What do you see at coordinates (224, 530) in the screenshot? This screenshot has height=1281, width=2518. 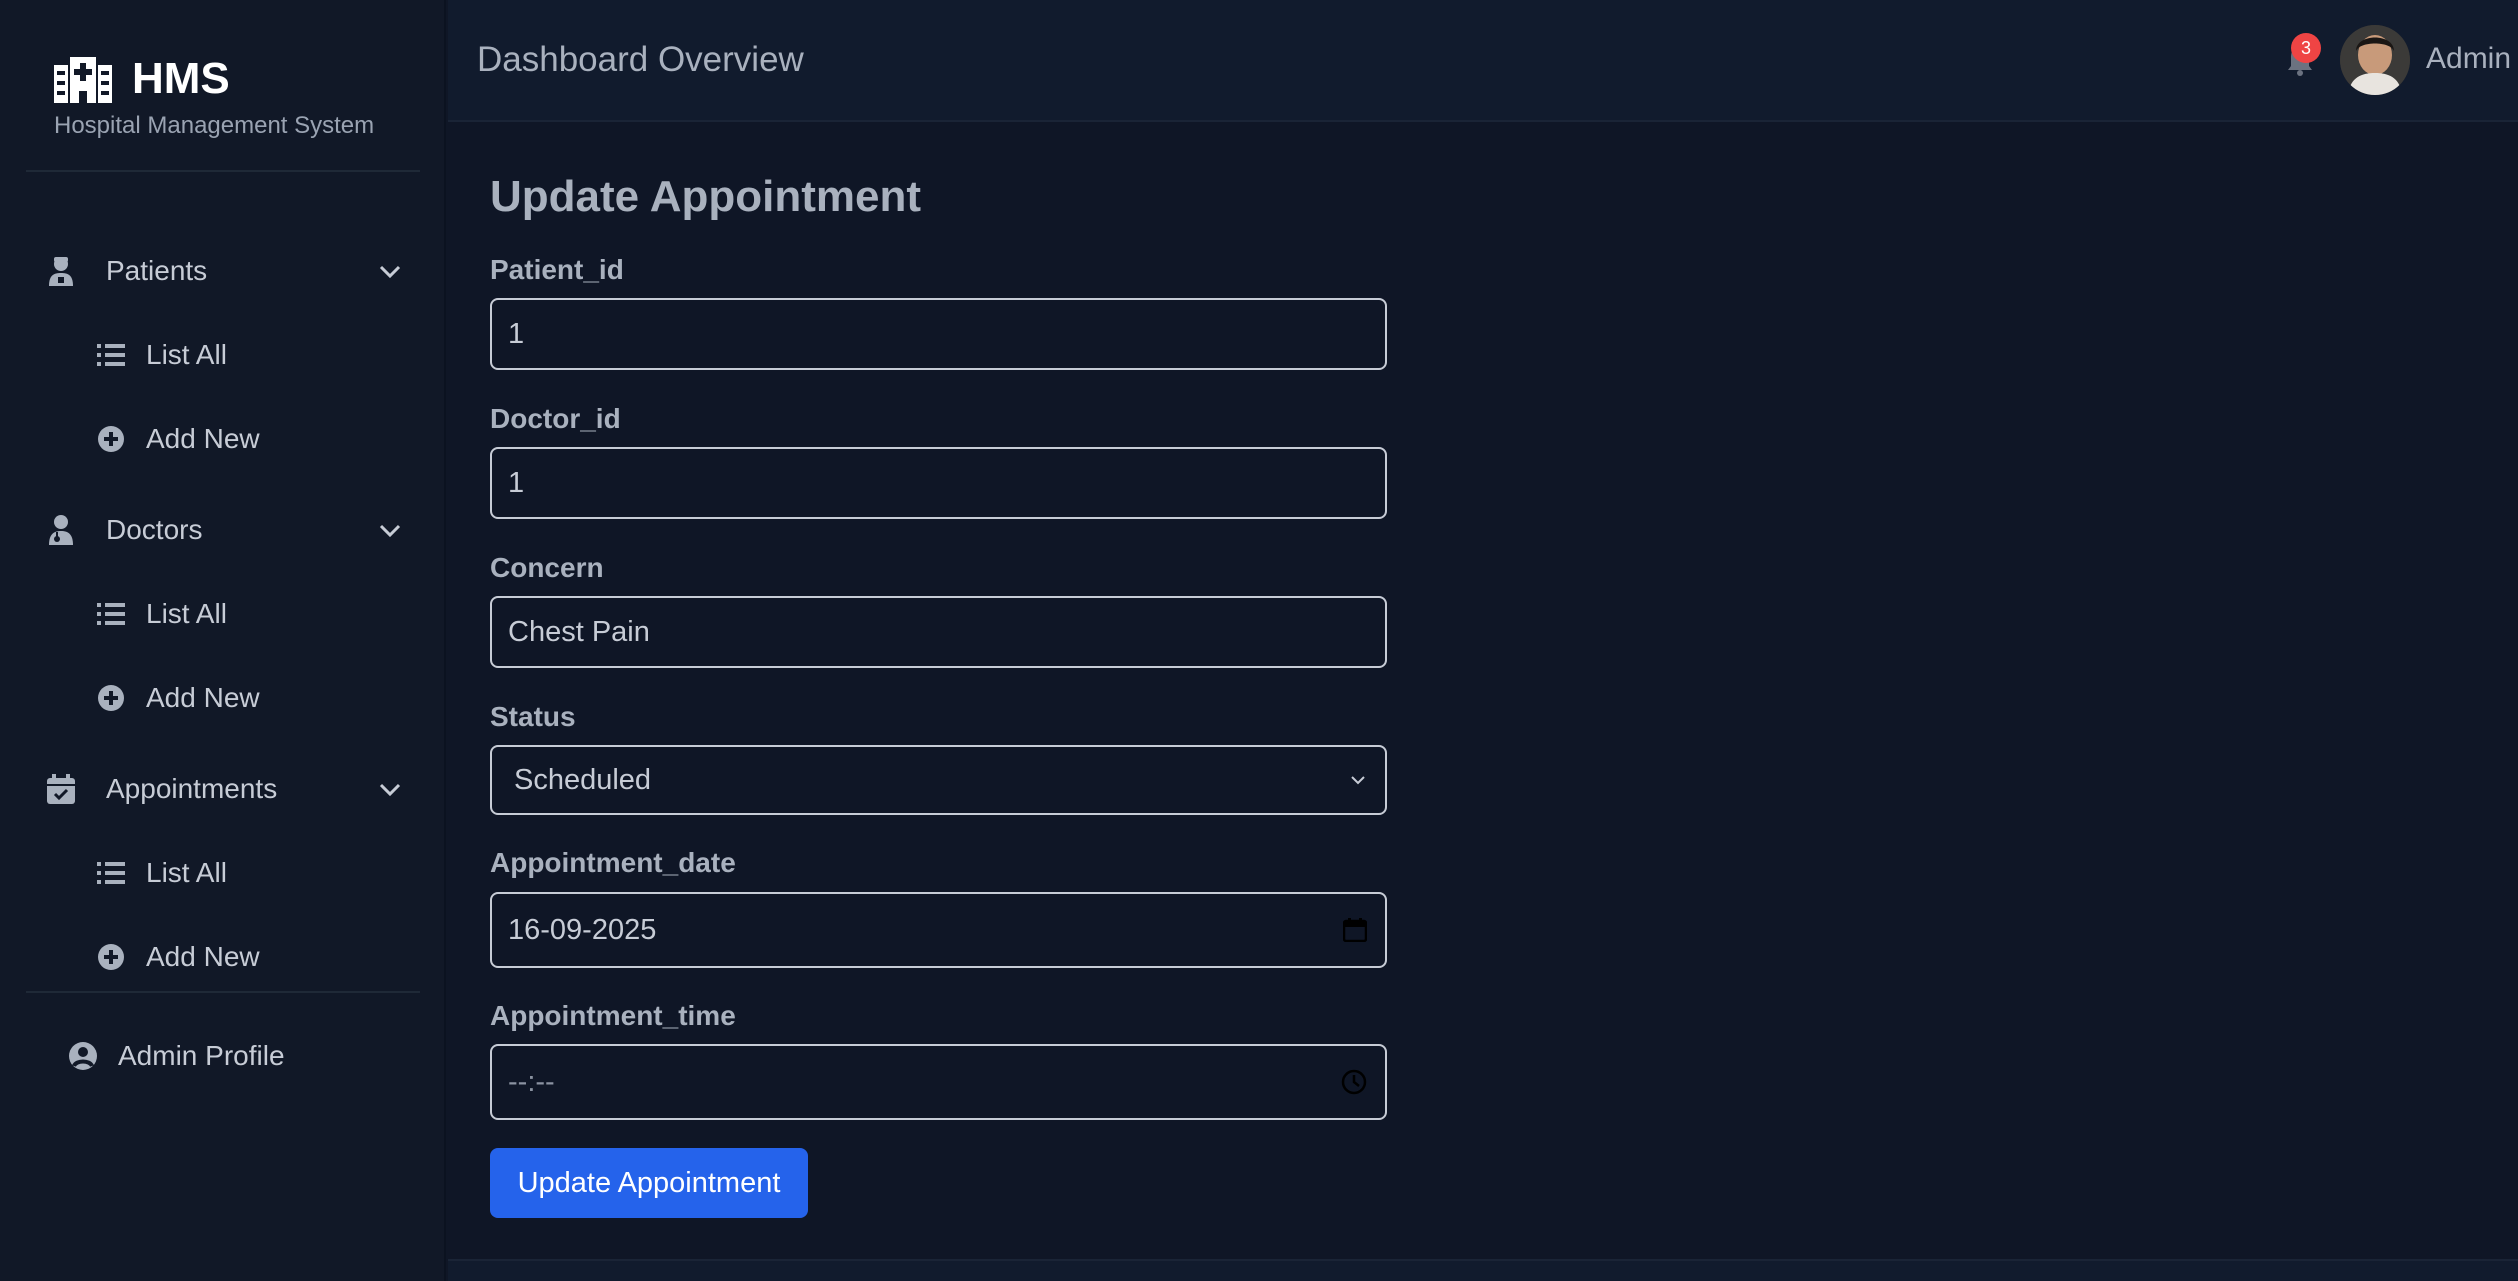 I see `sidebar-group-doctors: Doctors` at bounding box center [224, 530].